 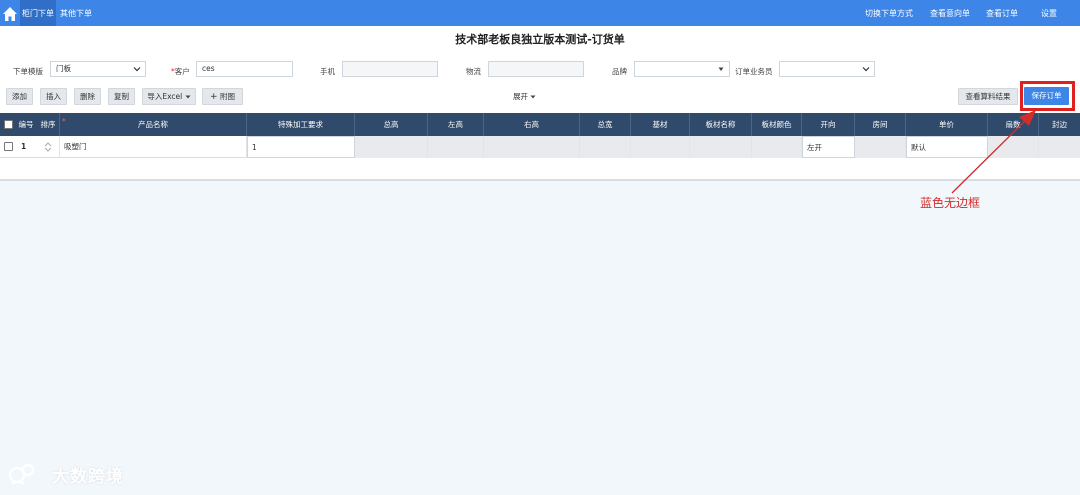 What do you see at coordinates (153, 147) in the screenshot?
I see `product-name-cell: 吸塑门` at bounding box center [153, 147].